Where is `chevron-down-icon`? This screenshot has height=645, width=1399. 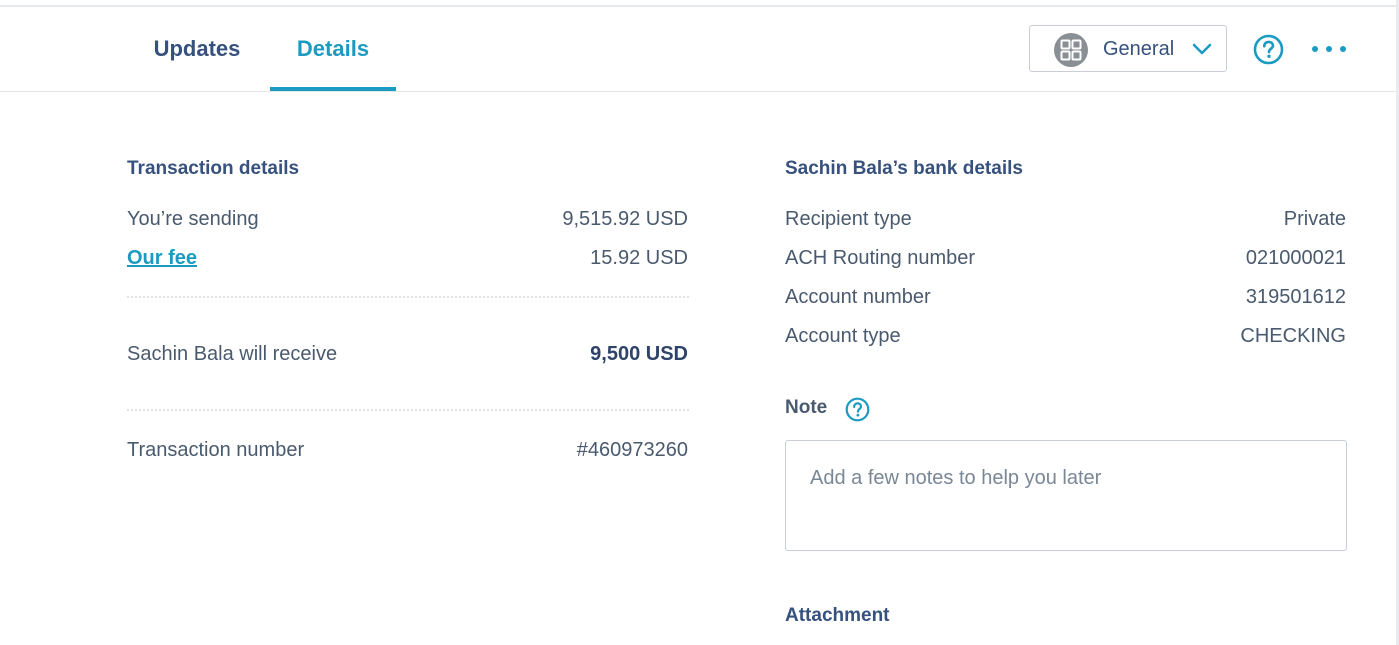
chevron-down-icon is located at coordinates (1202, 49).